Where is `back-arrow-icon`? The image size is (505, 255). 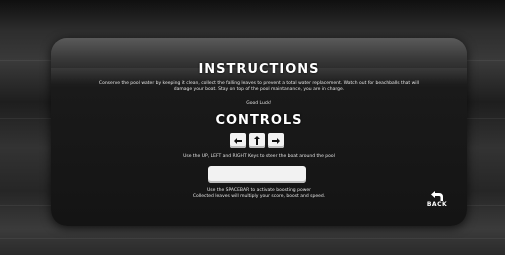 back-arrow-icon is located at coordinates (437, 196).